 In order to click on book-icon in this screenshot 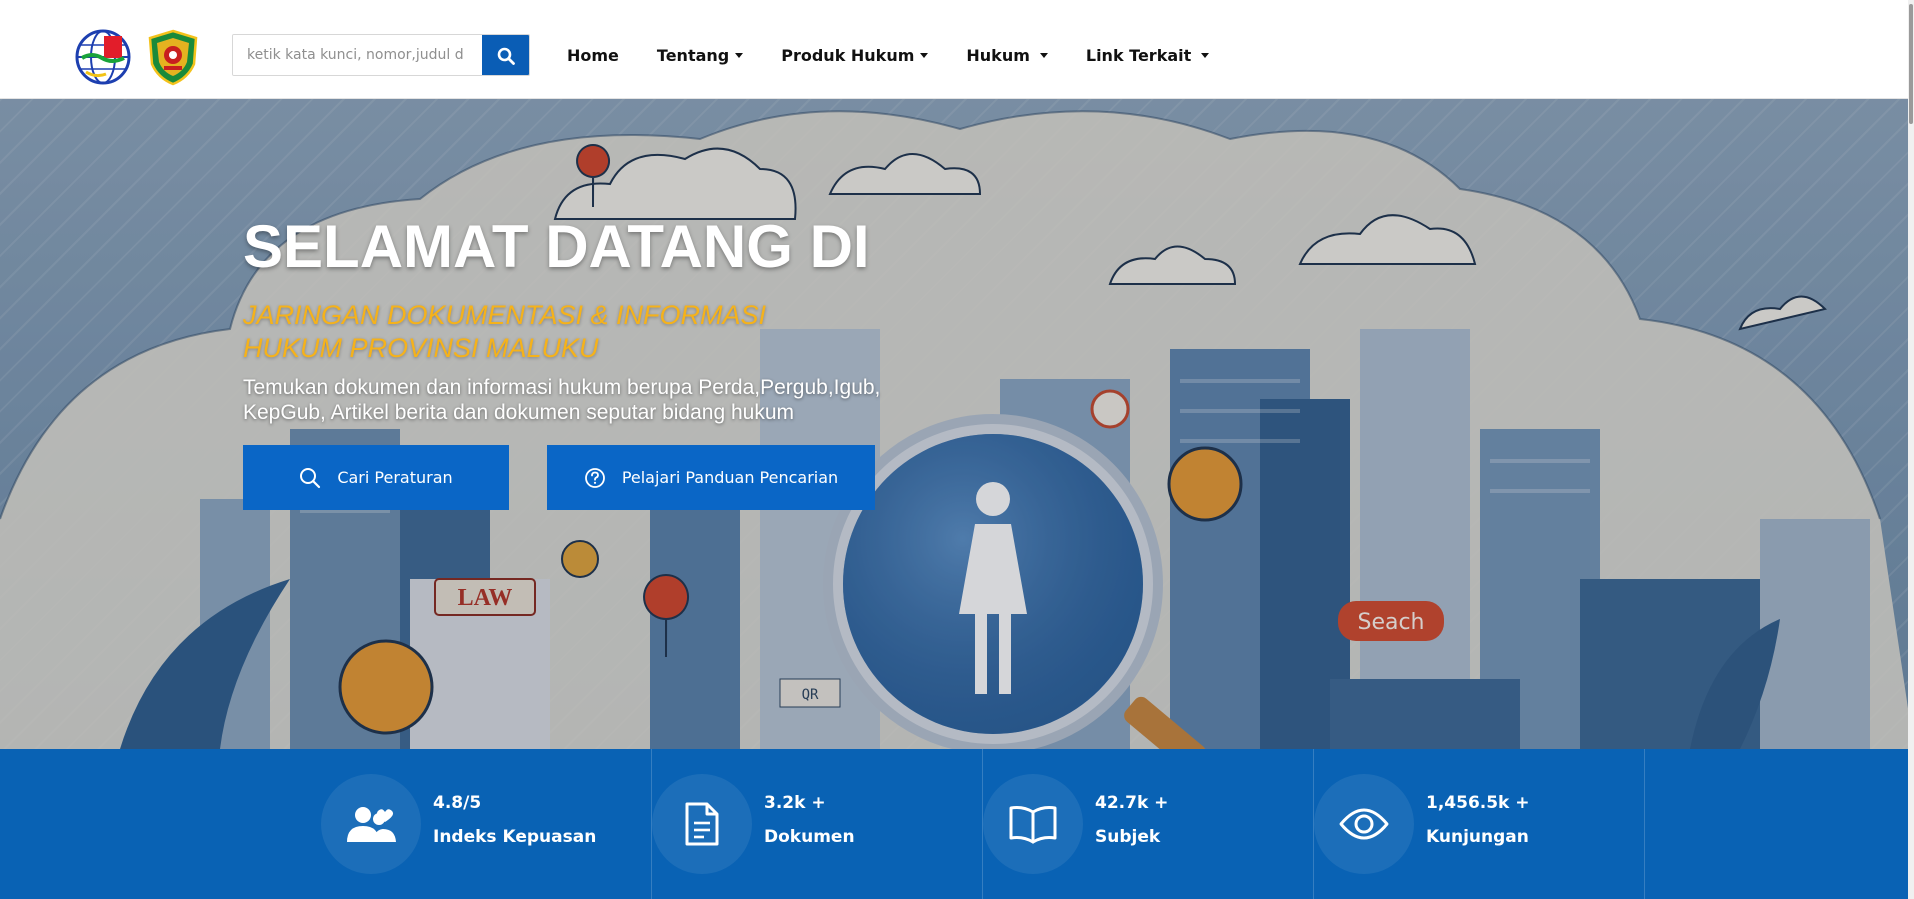, I will do `click(1033, 825)`.